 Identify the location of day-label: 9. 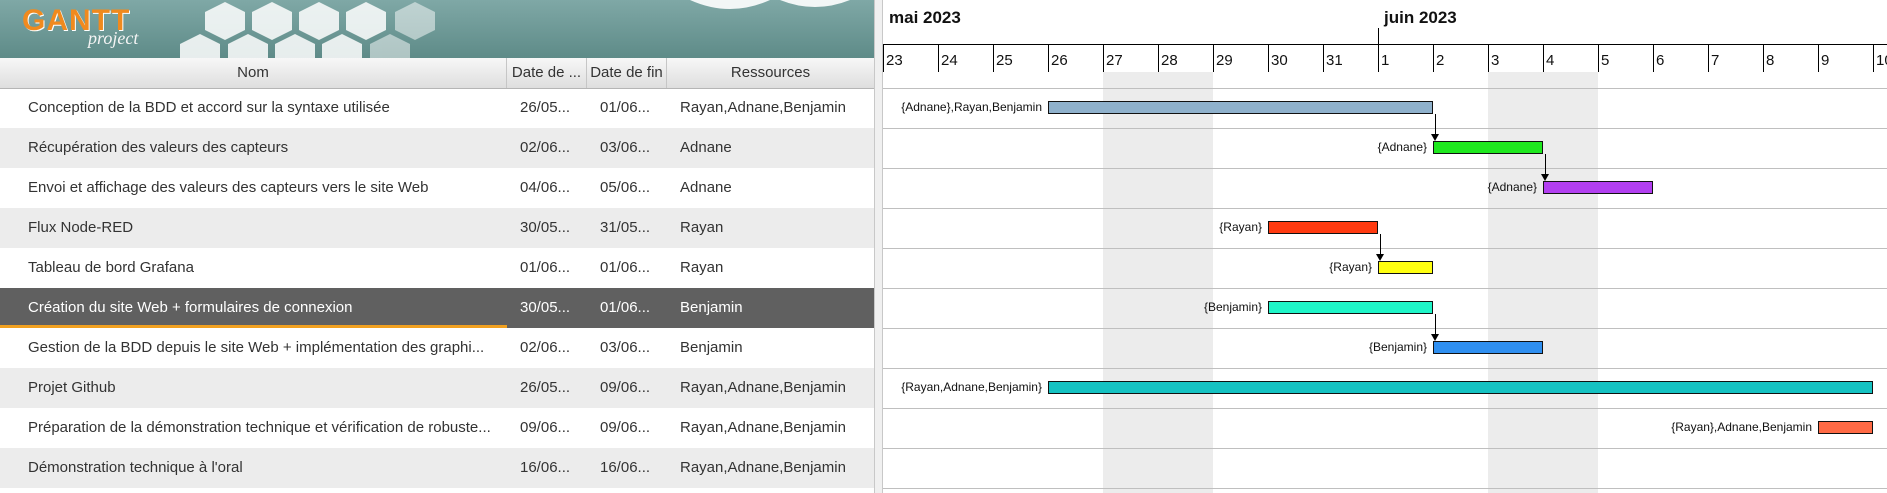
(1825, 60).